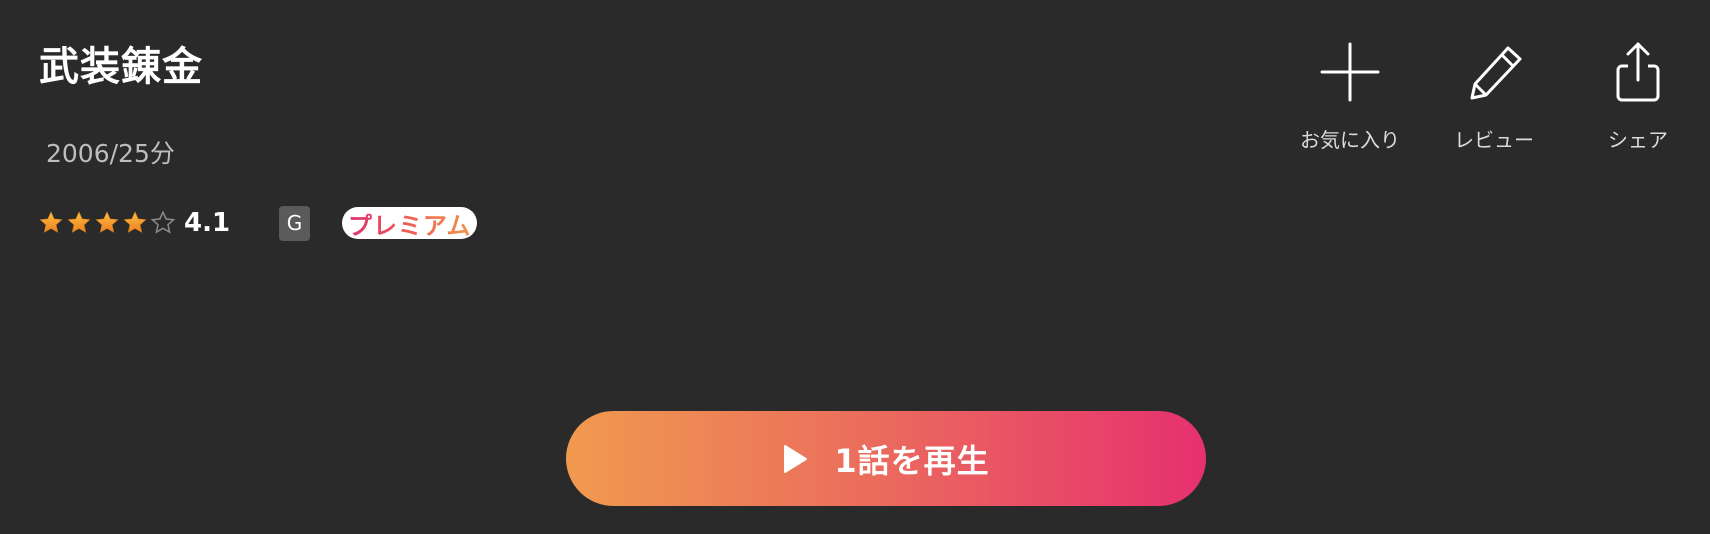 The height and width of the screenshot is (534, 1710). Describe the element at coordinates (1638, 72) in the screenshot. I see `share-icon` at that location.